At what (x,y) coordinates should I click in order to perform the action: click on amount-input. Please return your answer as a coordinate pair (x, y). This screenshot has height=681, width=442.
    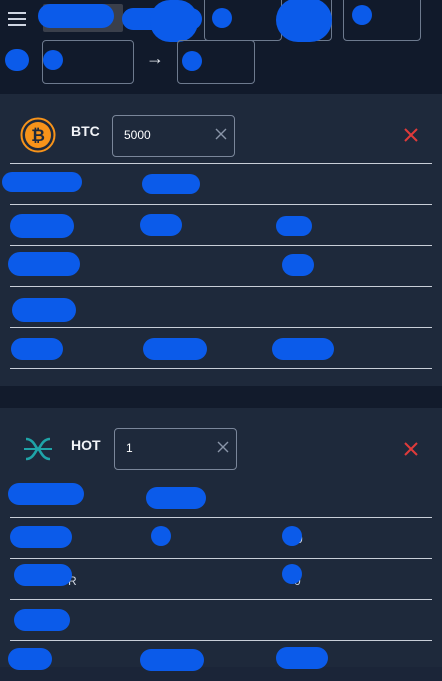
    Looking at the image, I should click on (171, 448).